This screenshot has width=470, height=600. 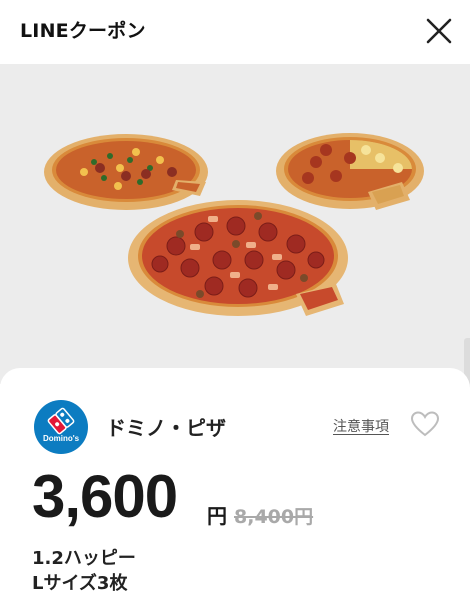 What do you see at coordinates (105, 496) in the screenshot?
I see `coupon-price: 3,600` at bounding box center [105, 496].